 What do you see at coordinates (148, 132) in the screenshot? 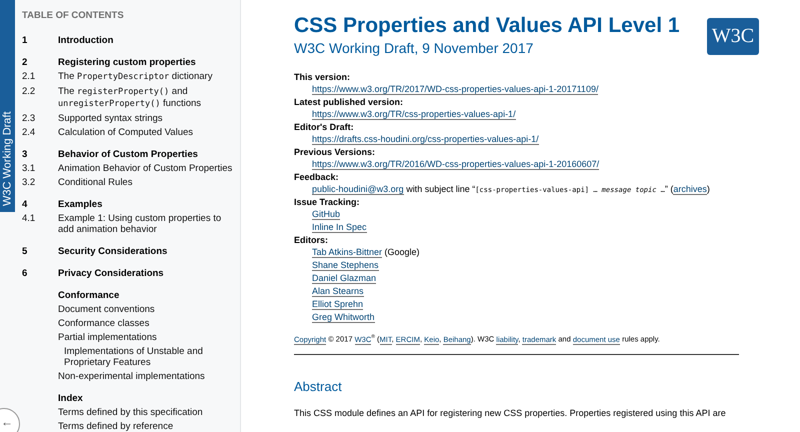
I see `toc-link: Calculation of Computed Values` at bounding box center [148, 132].